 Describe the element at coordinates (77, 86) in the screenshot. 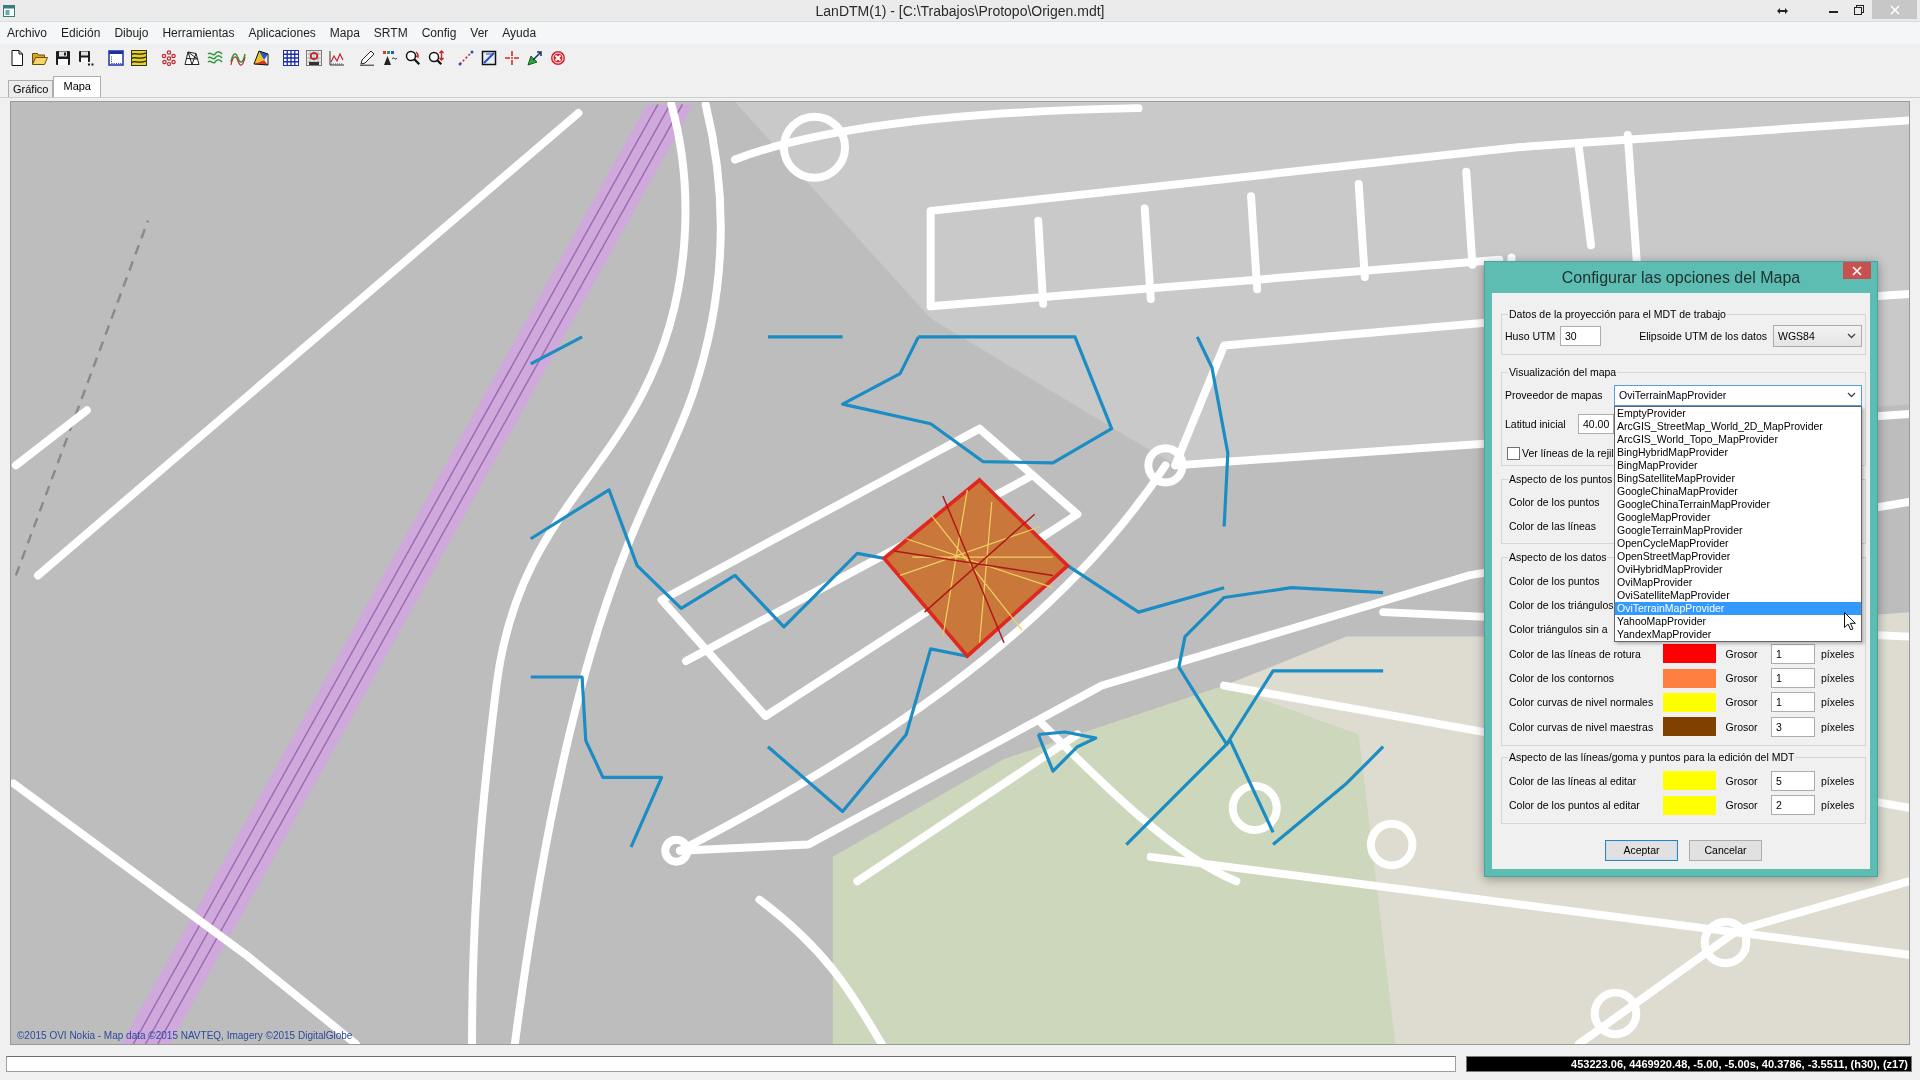

I see `tab: Mapa` at that location.